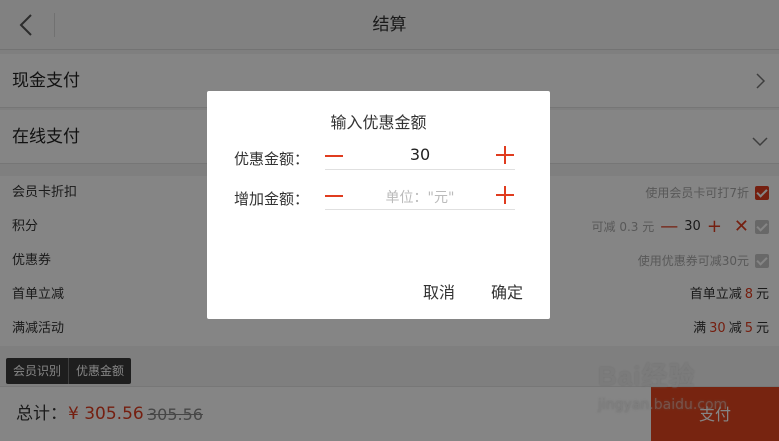 This screenshot has width=779, height=441. Describe the element at coordinates (420, 209) in the screenshot. I see `extra-underline` at that location.